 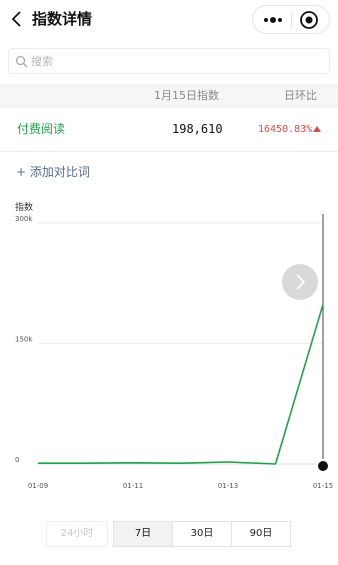 I want to click on keyword-name: 付费阅读, so click(x=41, y=129).